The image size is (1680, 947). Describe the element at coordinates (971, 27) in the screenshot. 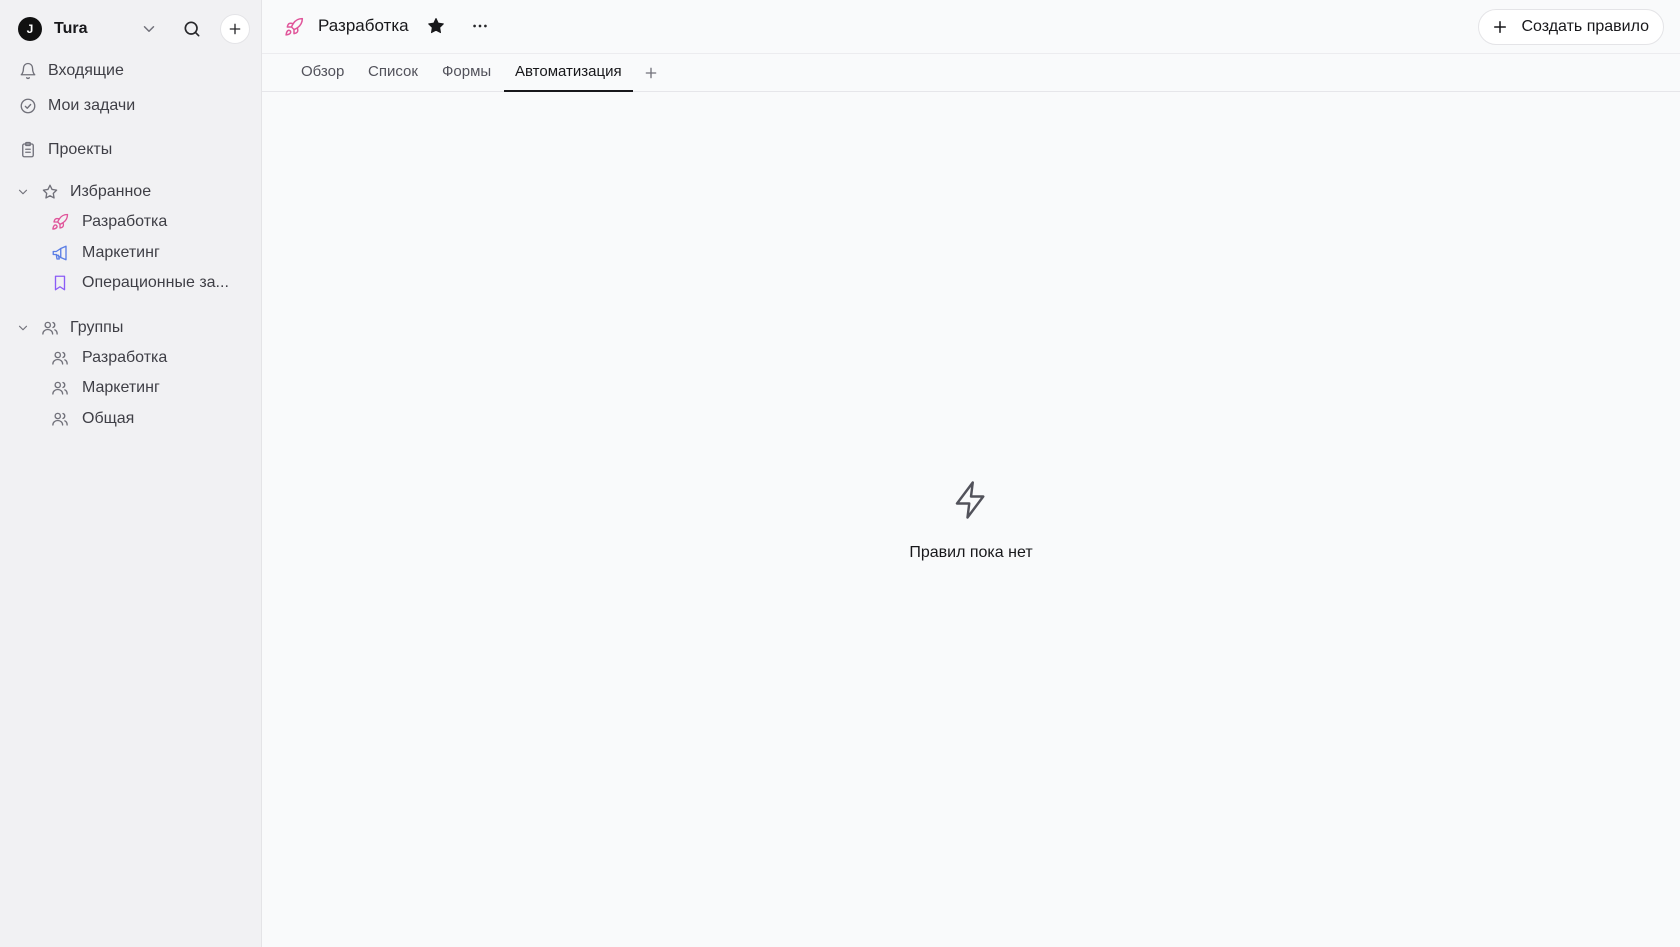

I see `topbar: Разработка Создать правило` at that location.